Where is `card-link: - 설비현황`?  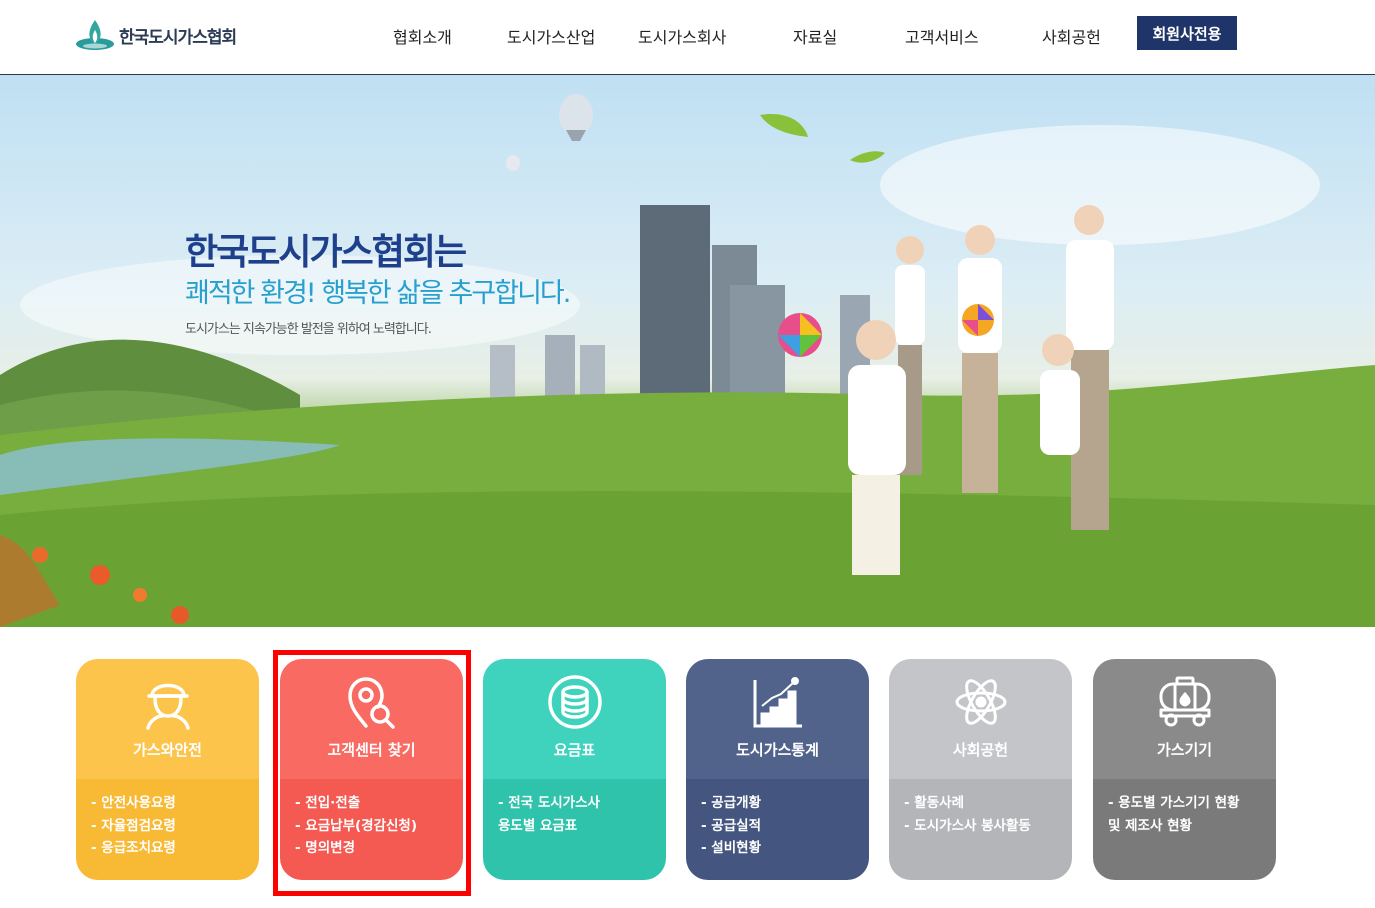 card-link: - 설비현황 is located at coordinates (780, 848).